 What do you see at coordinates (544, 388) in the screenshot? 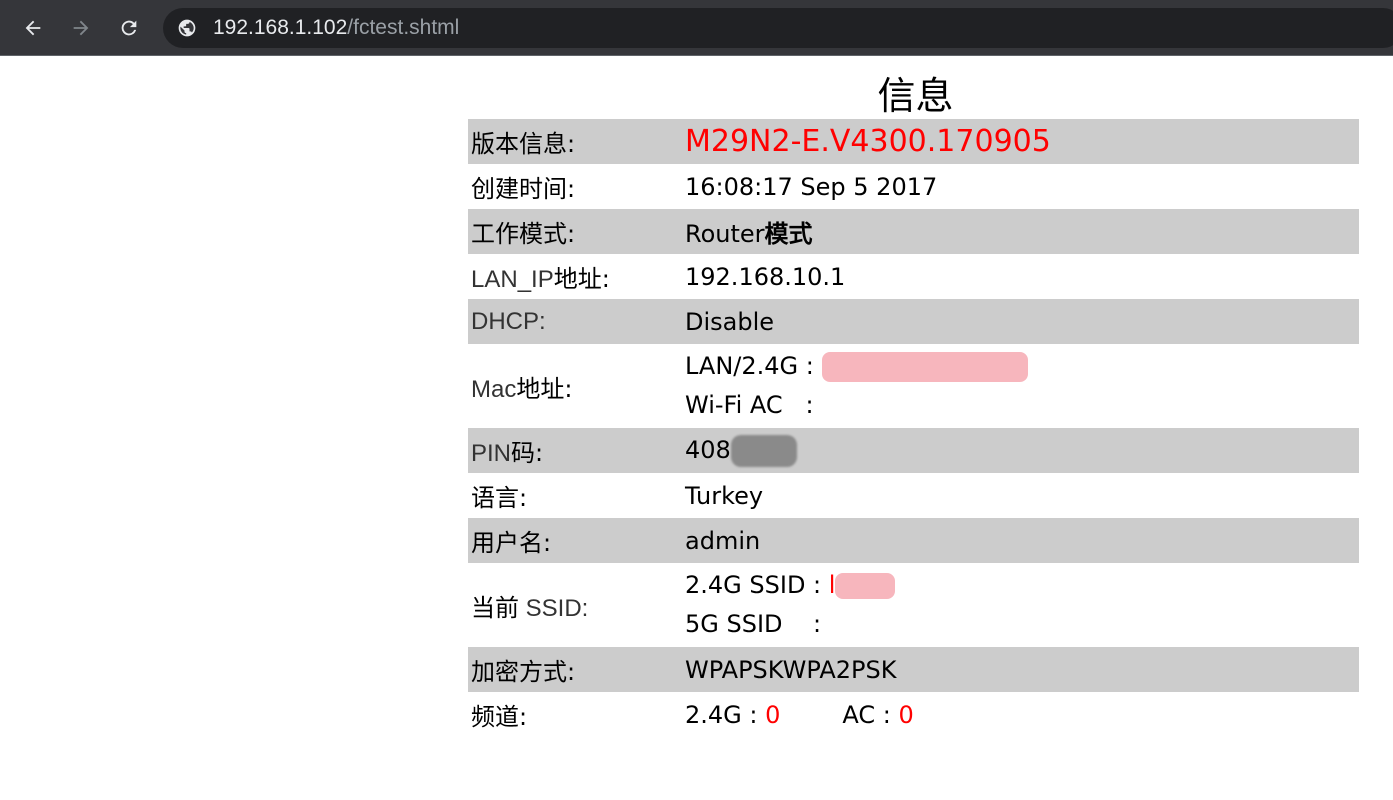
I see `mac-label-cjk: 地址:` at bounding box center [544, 388].